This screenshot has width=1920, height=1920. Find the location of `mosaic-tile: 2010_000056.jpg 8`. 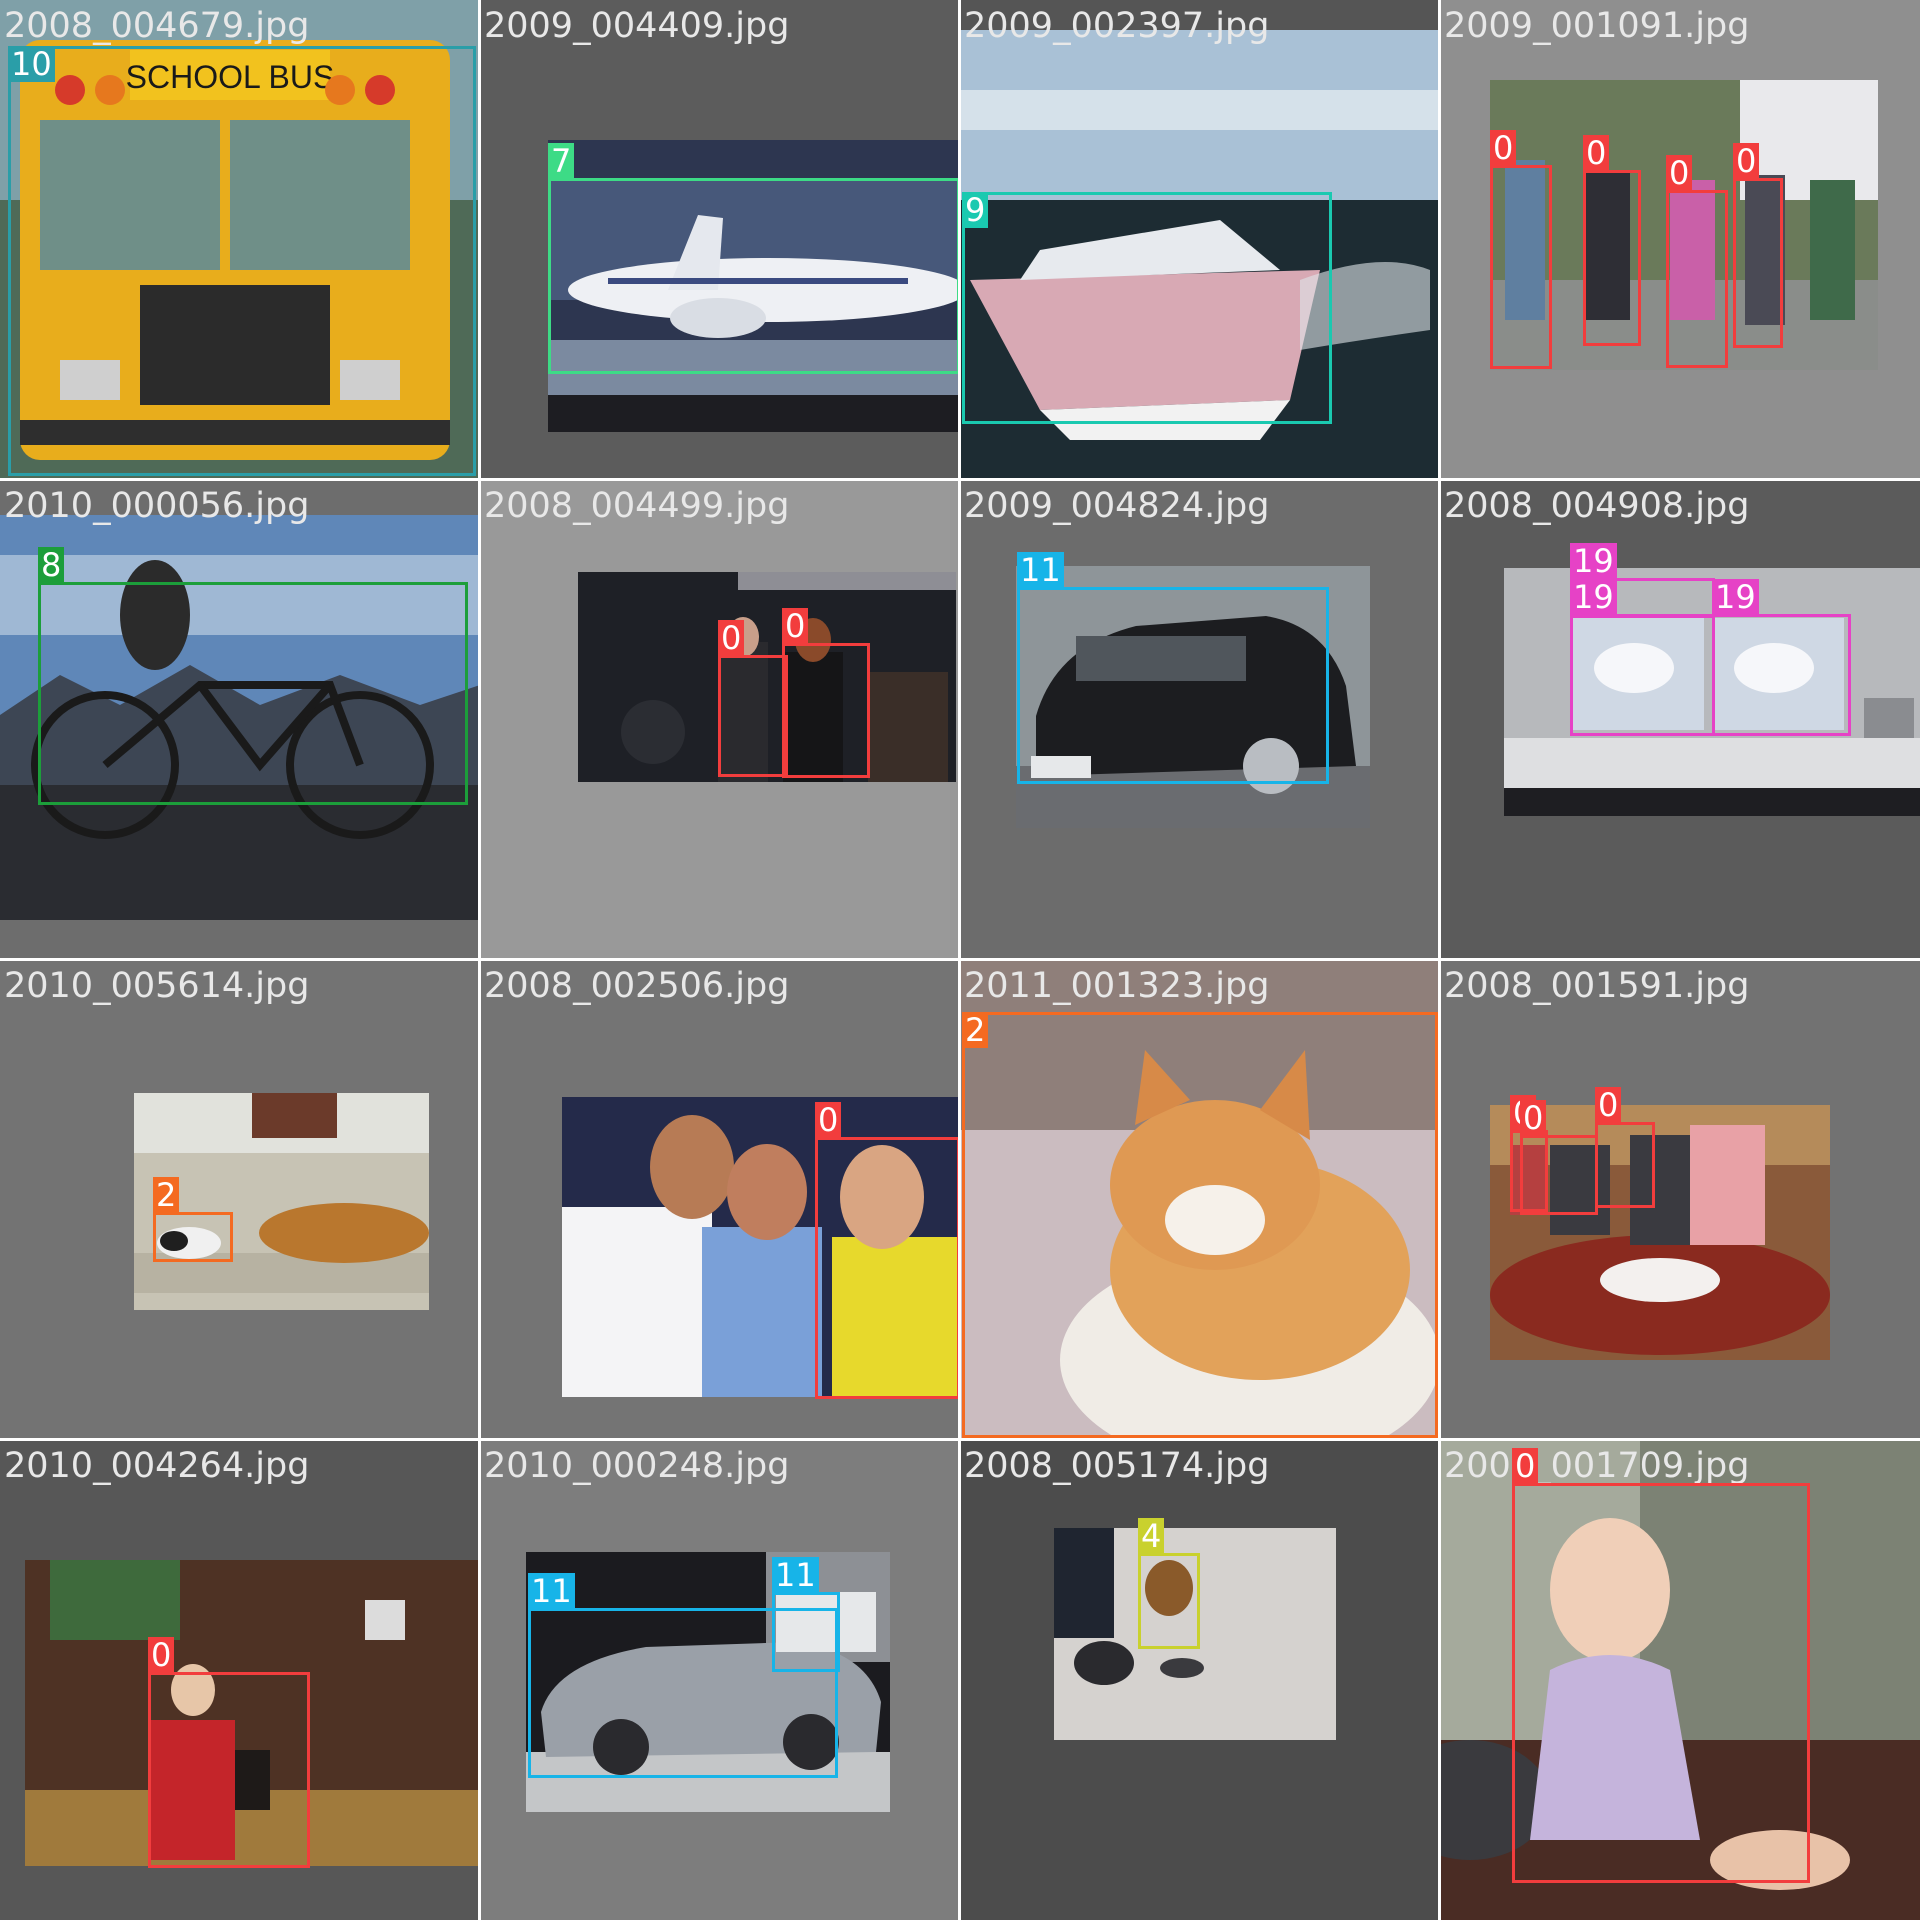

mosaic-tile: 2010_000056.jpg 8 is located at coordinates (240, 720).